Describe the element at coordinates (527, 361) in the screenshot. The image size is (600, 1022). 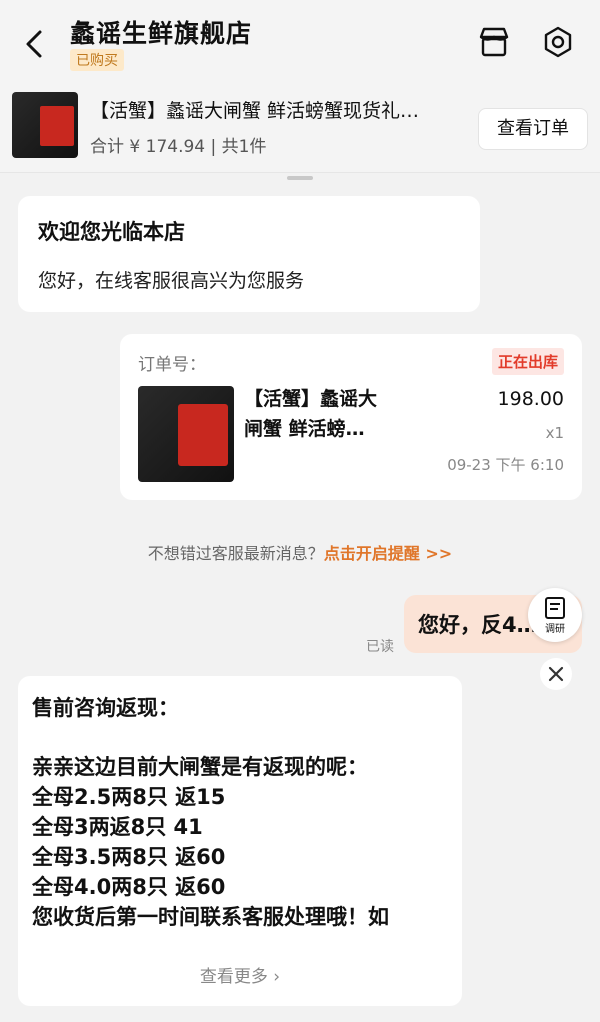
I see `status-badge: 正在出库` at that location.